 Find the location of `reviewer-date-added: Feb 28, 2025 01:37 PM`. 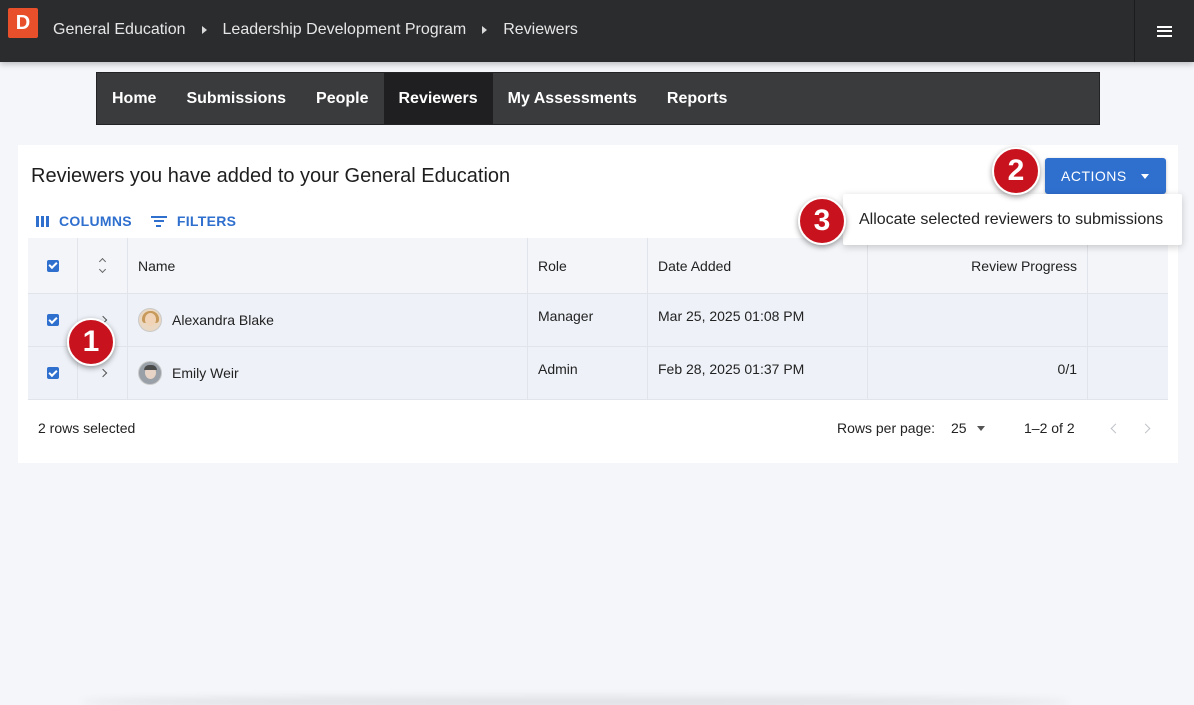

reviewer-date-added: Feb 28, 2025 01:37 PM is located at coordinates (758, 373).